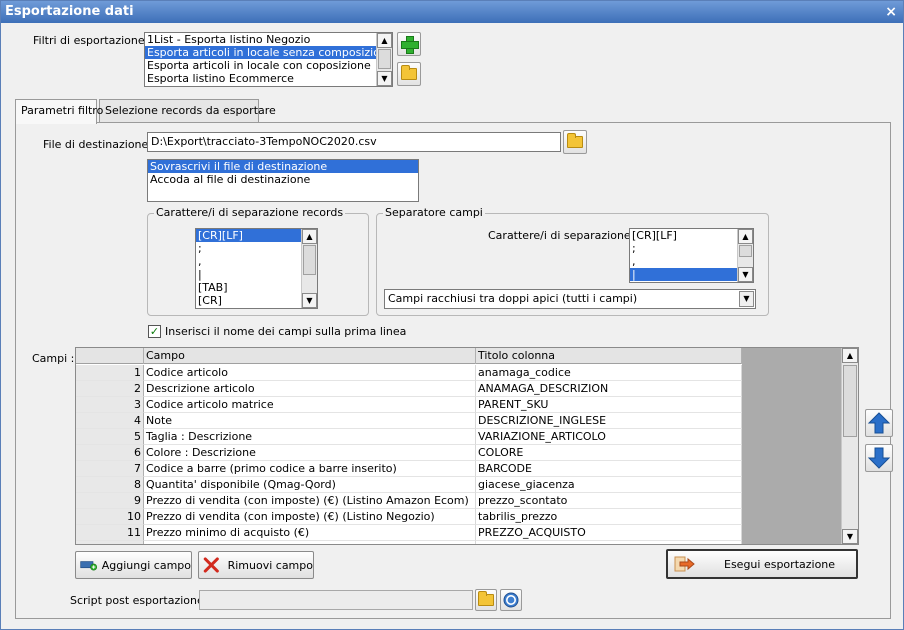  I want to click on titolo-cell: tabrilis_prezzo, so click(609, 517).